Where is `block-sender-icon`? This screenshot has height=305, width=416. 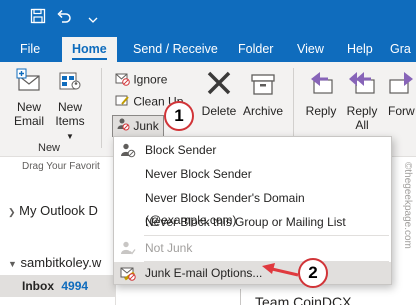 block-sender-icon is located at coordinates (128, 150).